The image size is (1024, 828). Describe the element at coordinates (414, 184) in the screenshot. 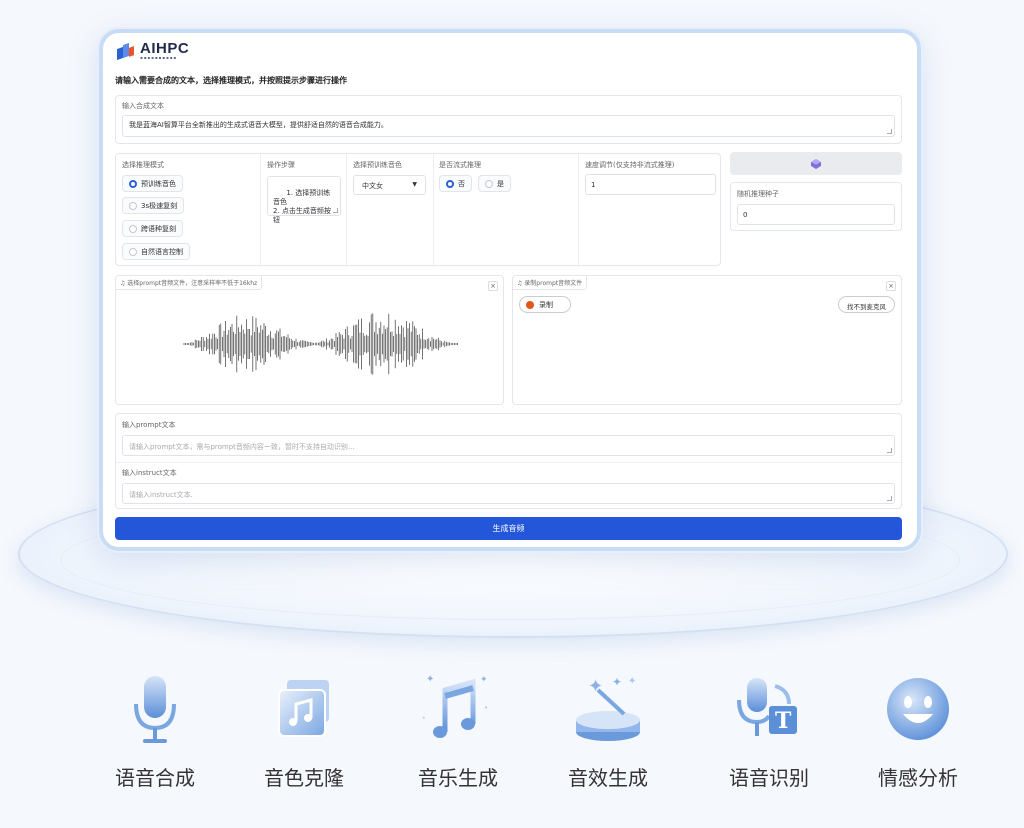

I see `chevron-down-icon: ▼` at that location.